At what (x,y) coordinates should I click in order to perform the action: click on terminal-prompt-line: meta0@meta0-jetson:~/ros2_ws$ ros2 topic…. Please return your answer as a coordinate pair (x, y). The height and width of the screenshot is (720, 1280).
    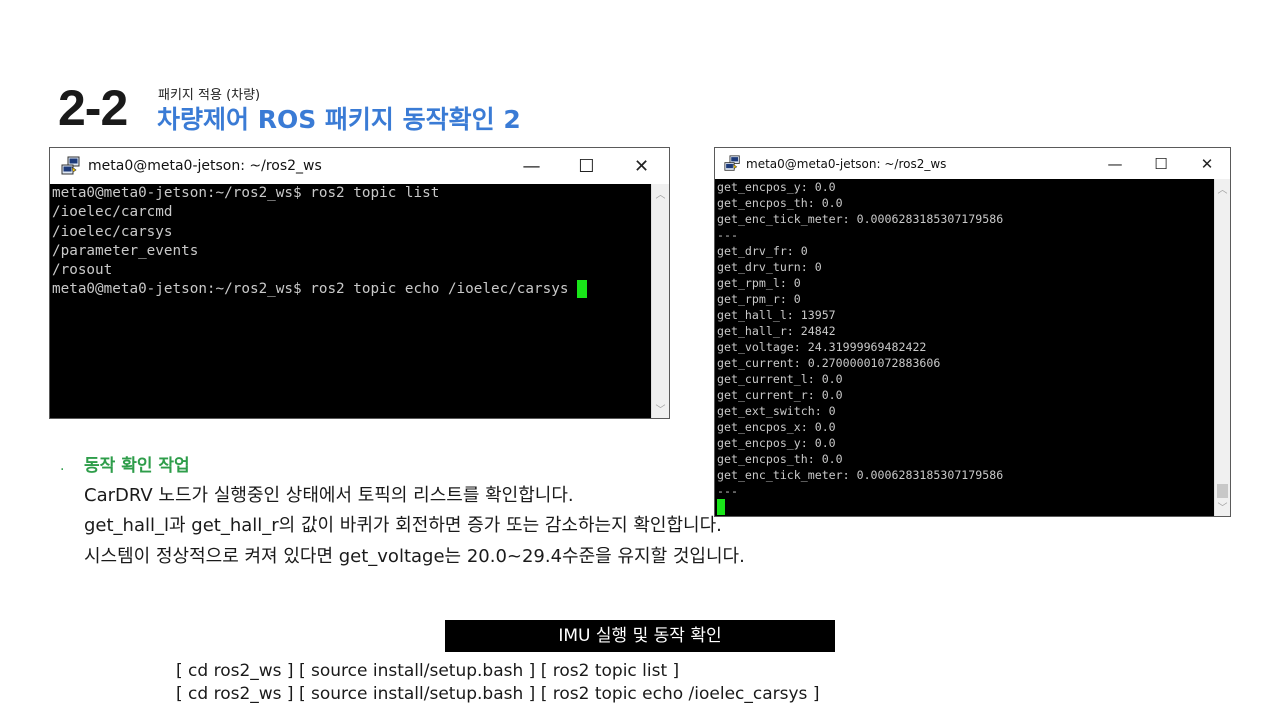
    Looking at the image, I should click on (351, 289).